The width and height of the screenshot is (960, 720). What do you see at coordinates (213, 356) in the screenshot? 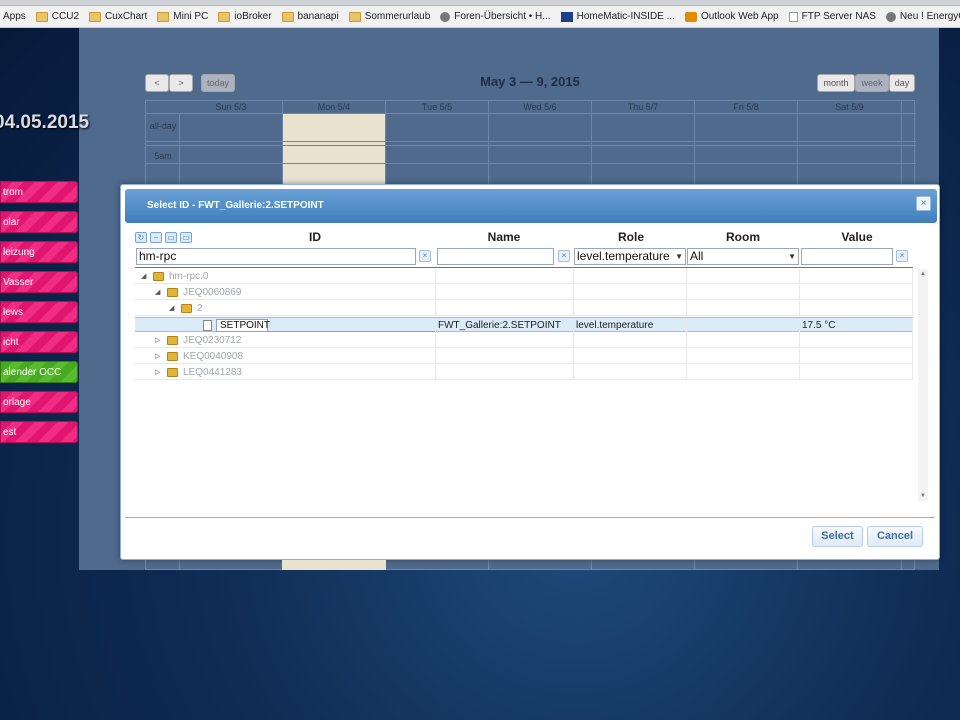
I see `tree-node-label: KEQ0040908` at bounding box center [213, 356].